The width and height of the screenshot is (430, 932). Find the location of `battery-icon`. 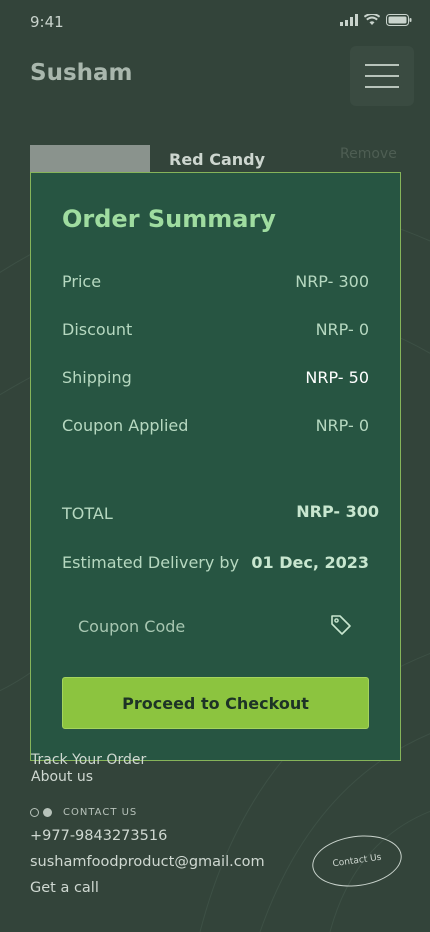

battery-icon is located at coordinates (399, 20).